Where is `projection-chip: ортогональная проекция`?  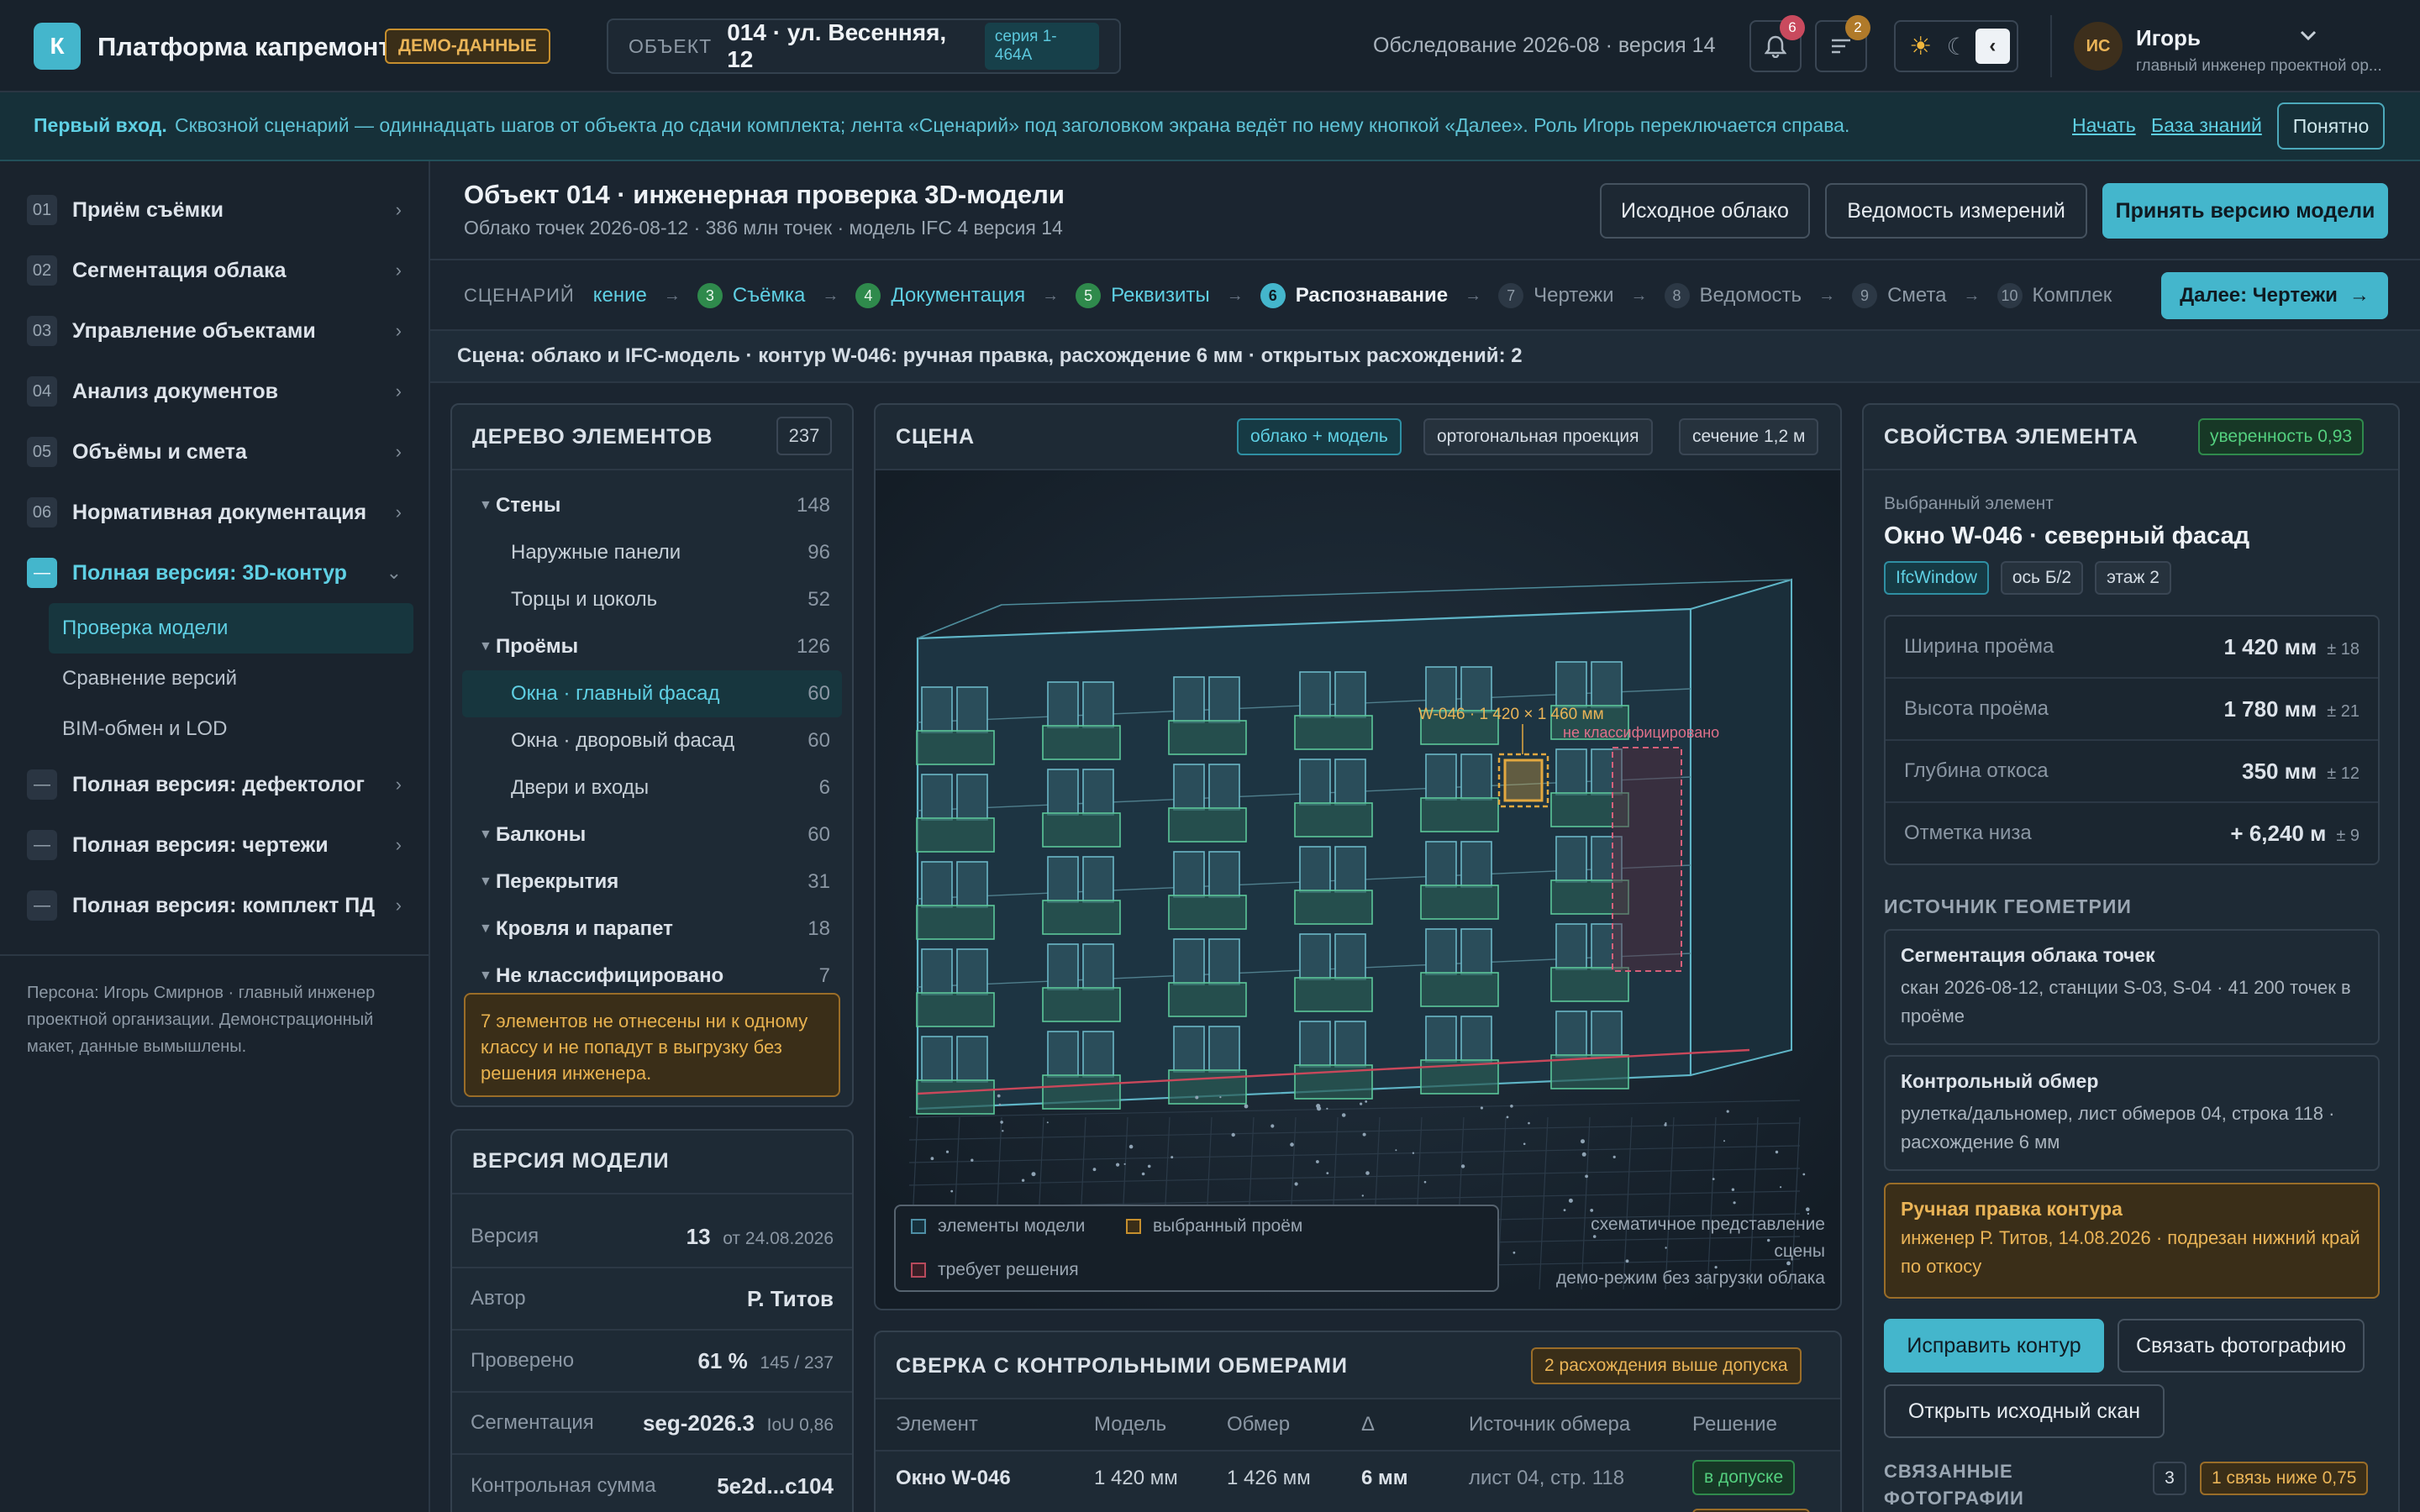 projection-chip: ортогональная проекция is located at coordinates (1538, 436).